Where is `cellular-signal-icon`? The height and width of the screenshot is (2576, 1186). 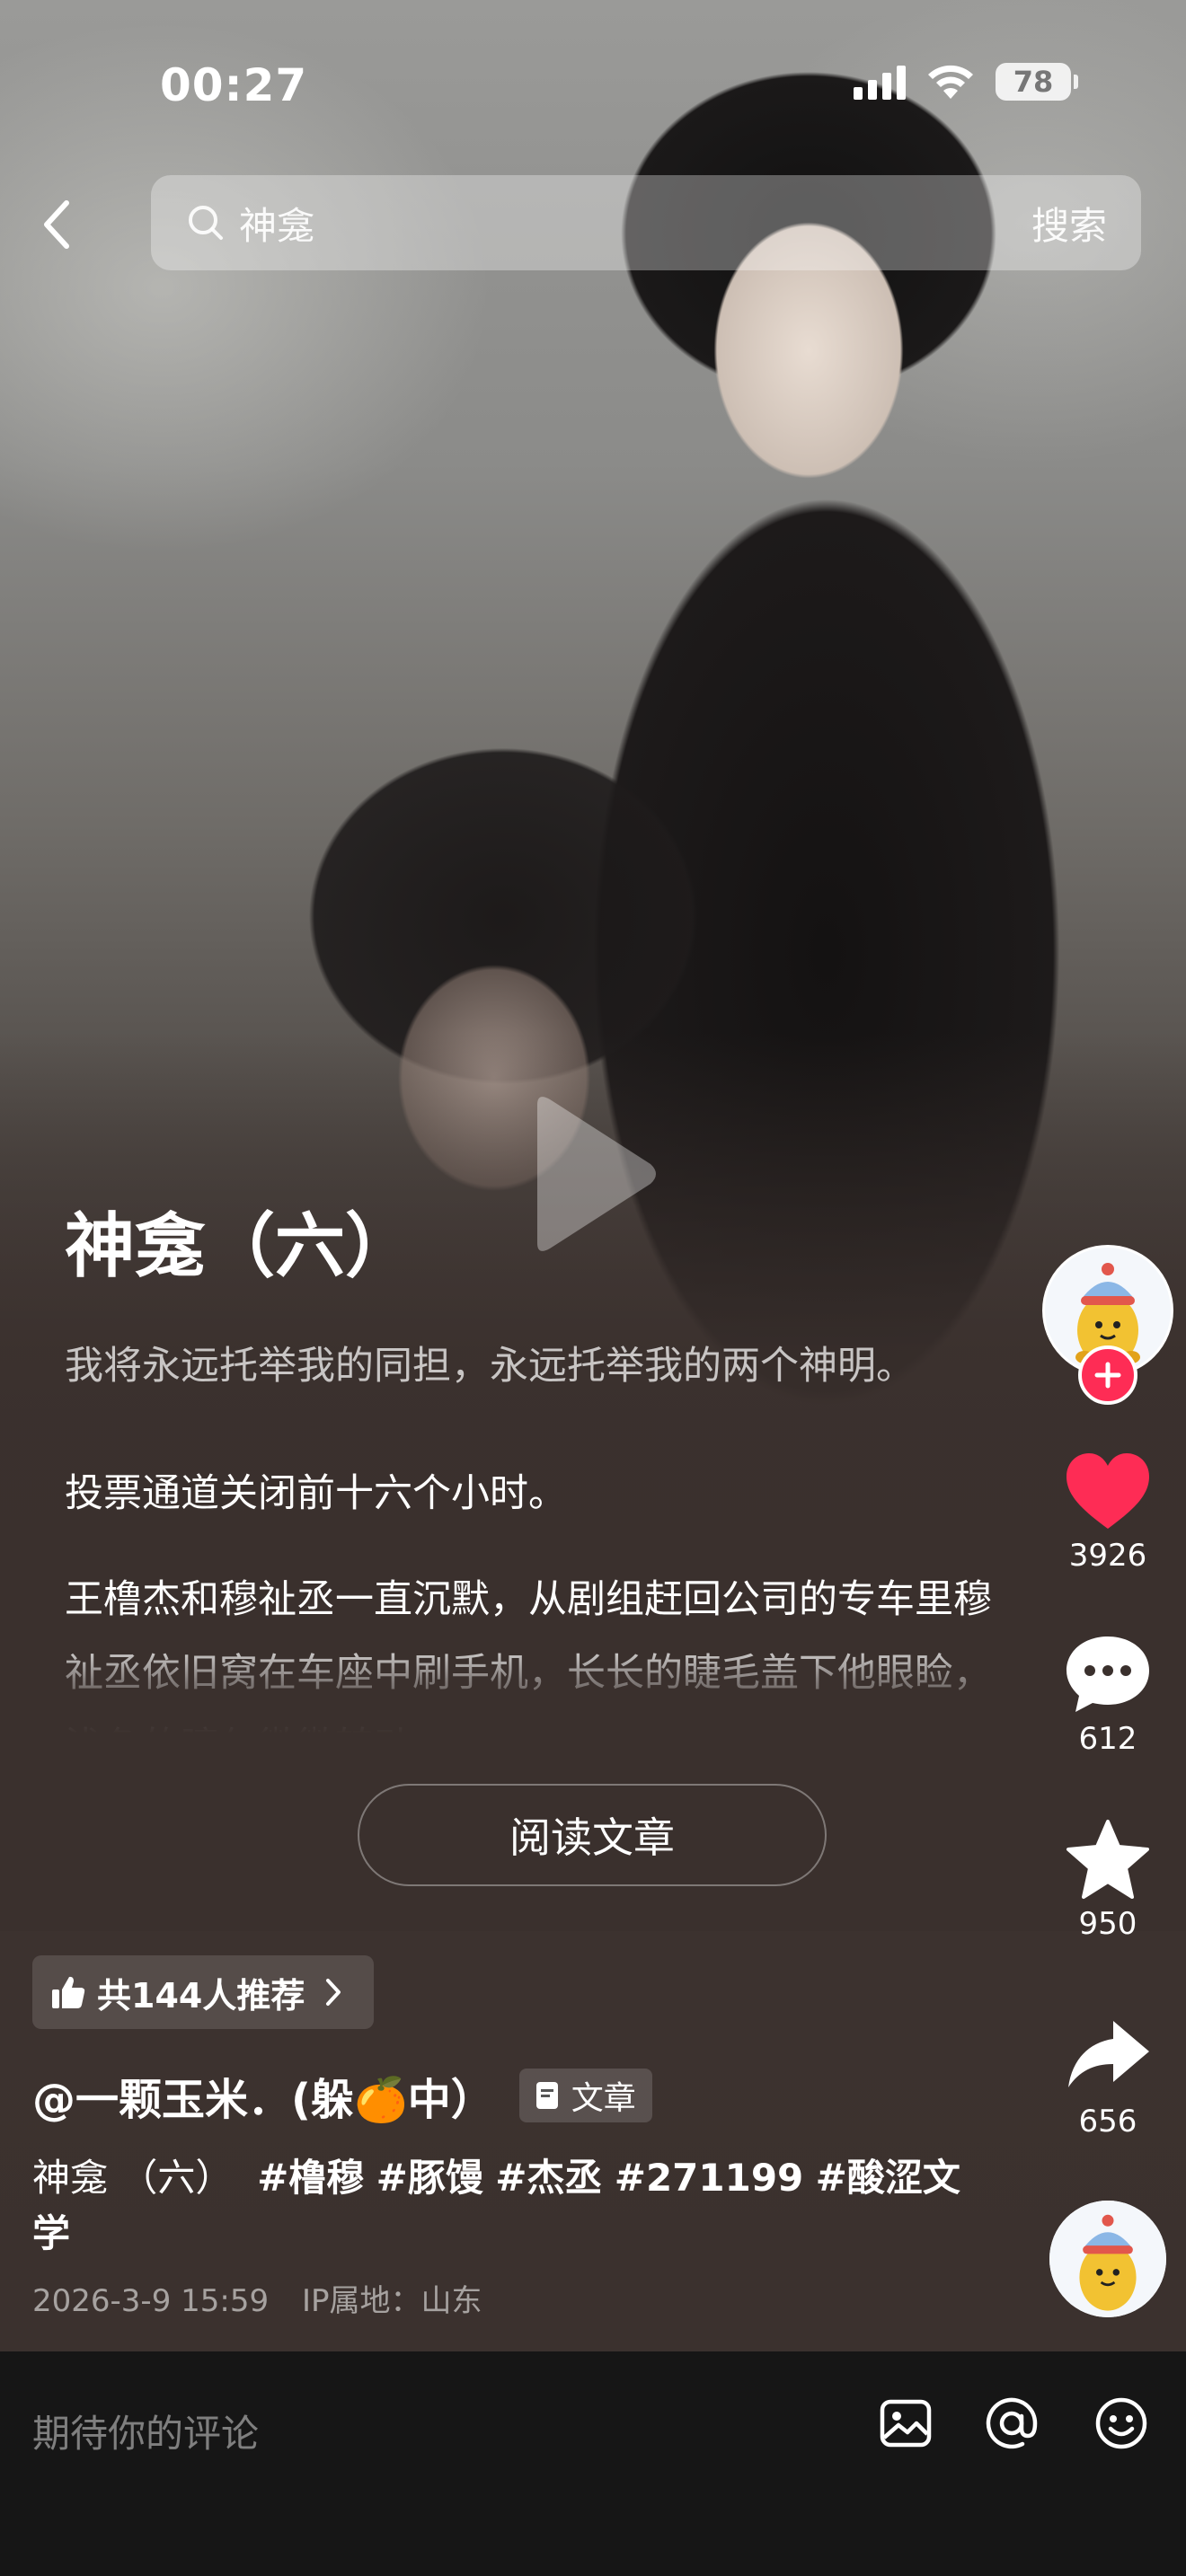 cellular-signal-icon is located at coordinates (880, 82).